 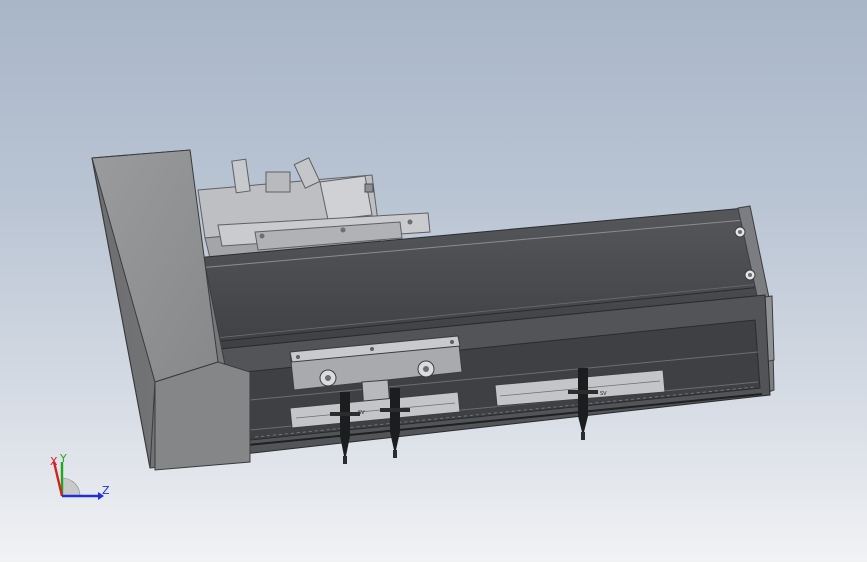 What do you see at coordinates (106, 490) in the screenshot?
I see `z-axis-label: Z` at bounding box center [106, 490].